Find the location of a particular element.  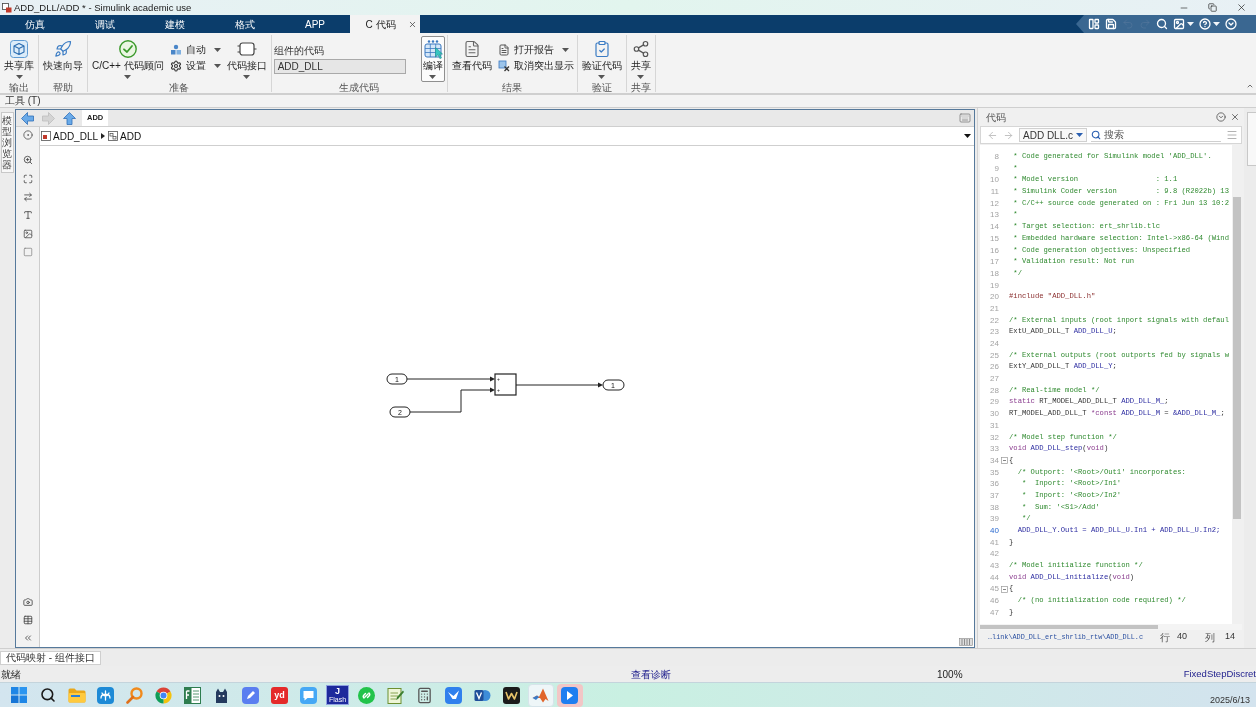

ribbon-tab: 格式 is located at coordinates (245, 24).